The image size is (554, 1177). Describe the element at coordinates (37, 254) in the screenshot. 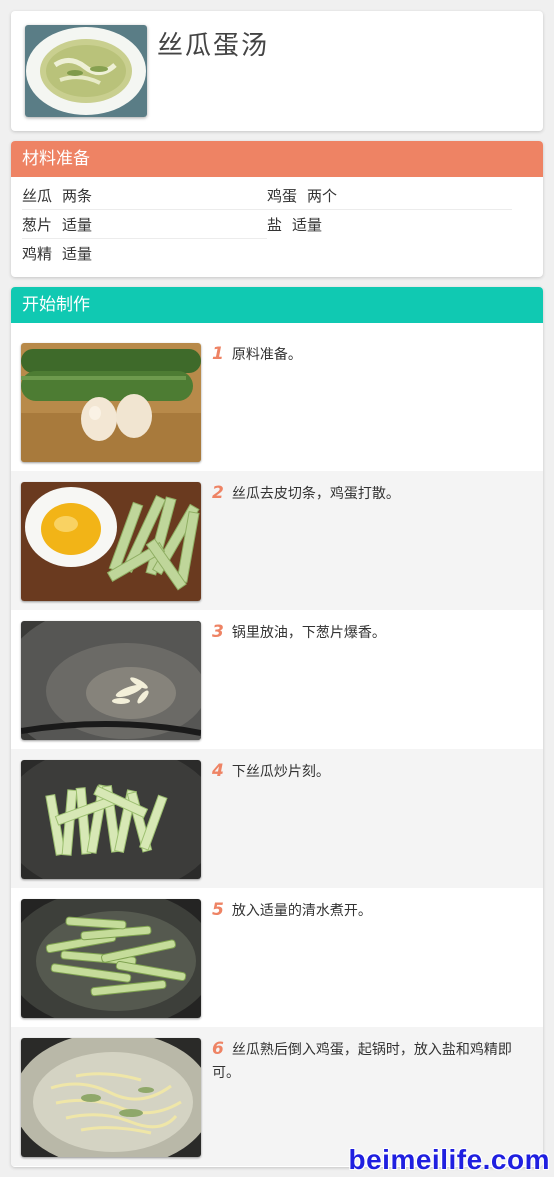

I see `ingredient-name: 鸡精` at that location.